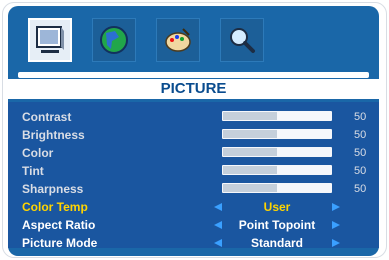 This screenshot has width=389, height=260. Describe the element at coordinates (193, 75) in the screenshot. I see `tab-divider` at that location.